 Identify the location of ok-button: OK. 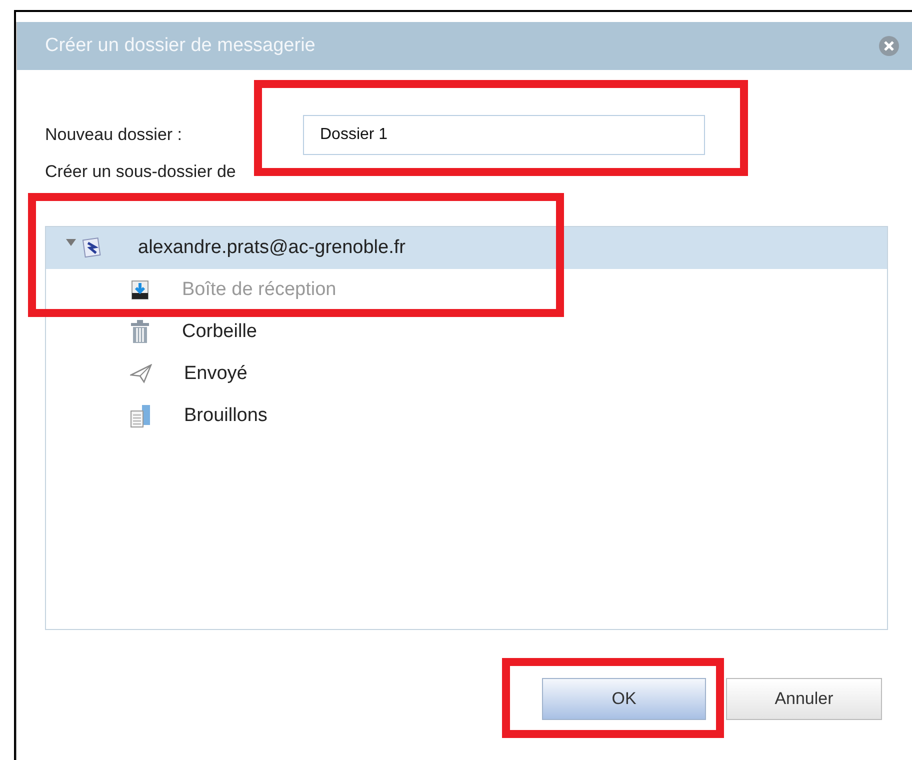
(624, 699).